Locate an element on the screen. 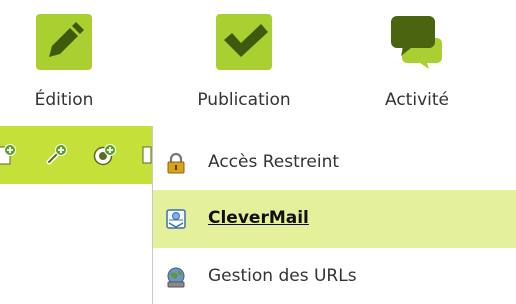  add-page-icon is located at coordinates (8, 155).